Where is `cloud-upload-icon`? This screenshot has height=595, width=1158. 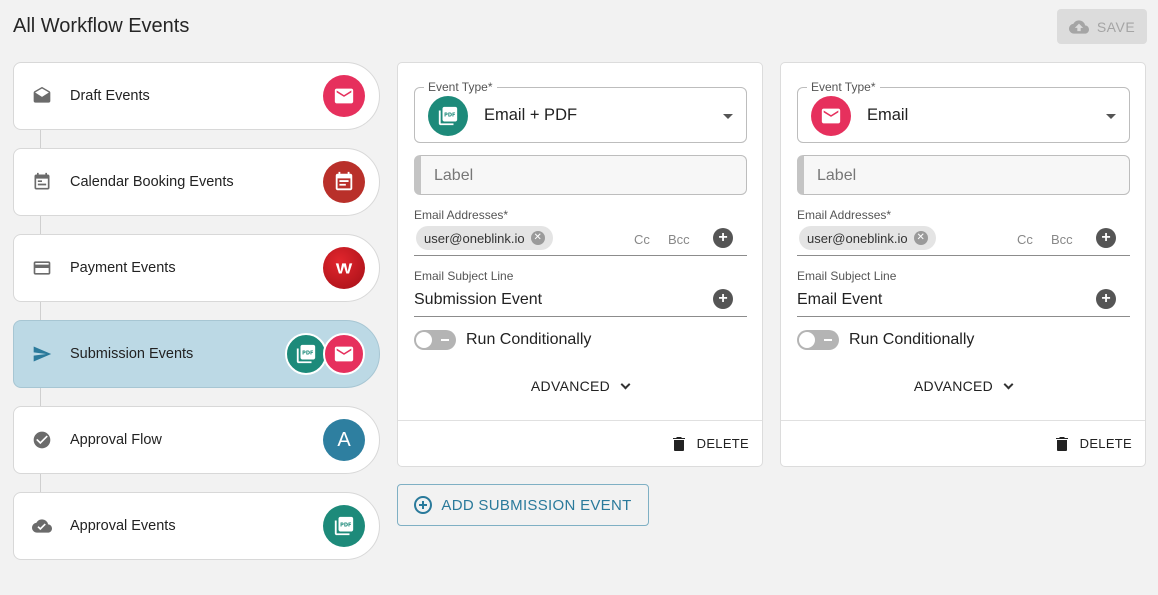 cloud-upload-icon is located at coordinates (1078, 26).